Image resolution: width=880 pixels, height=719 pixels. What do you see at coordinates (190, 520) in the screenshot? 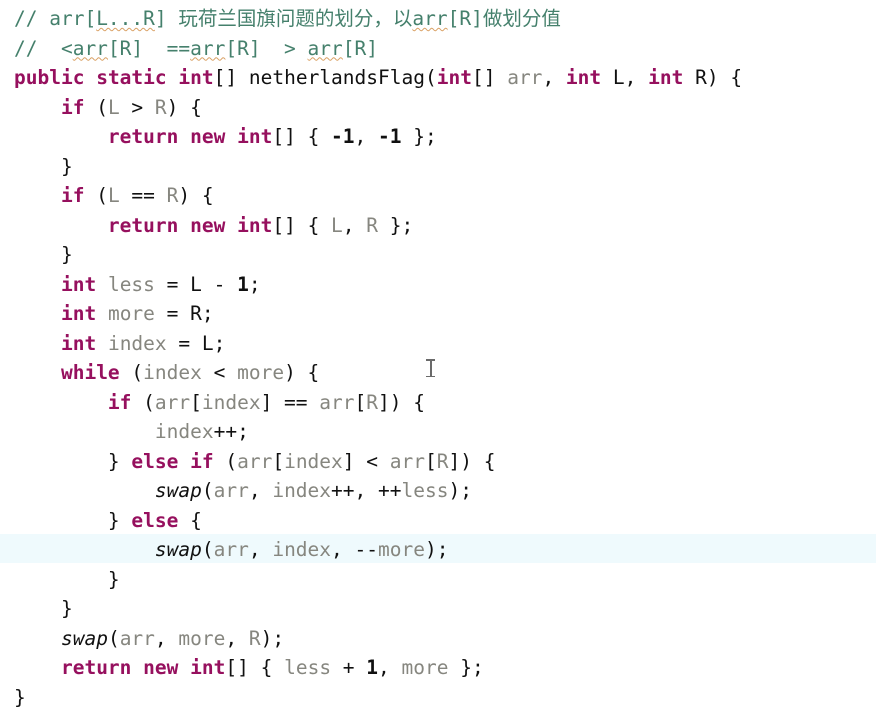
I see `code-token: {` at bounding box center [190, 520].